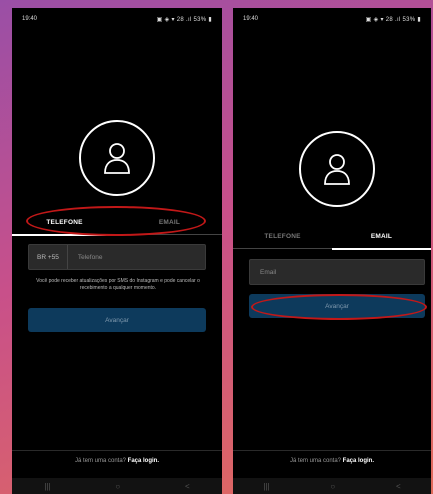  I want to click on phone-placeholder: Telefone, so click(90, 257).